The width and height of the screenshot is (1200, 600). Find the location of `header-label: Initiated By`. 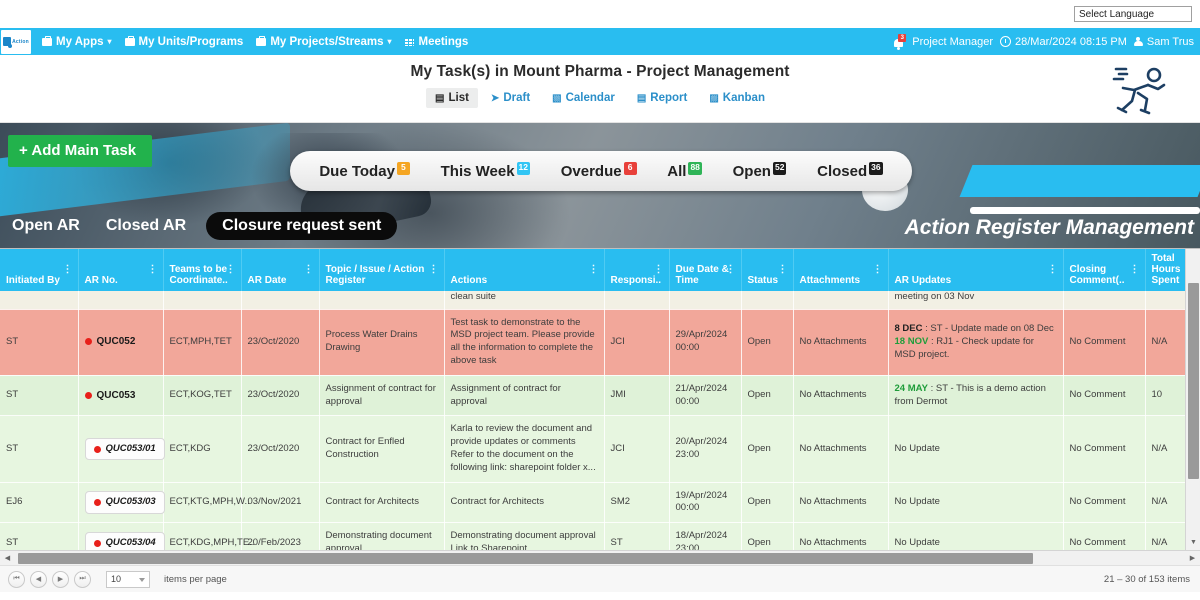

header-label: Initiated By is located at coordinates (33, 280).